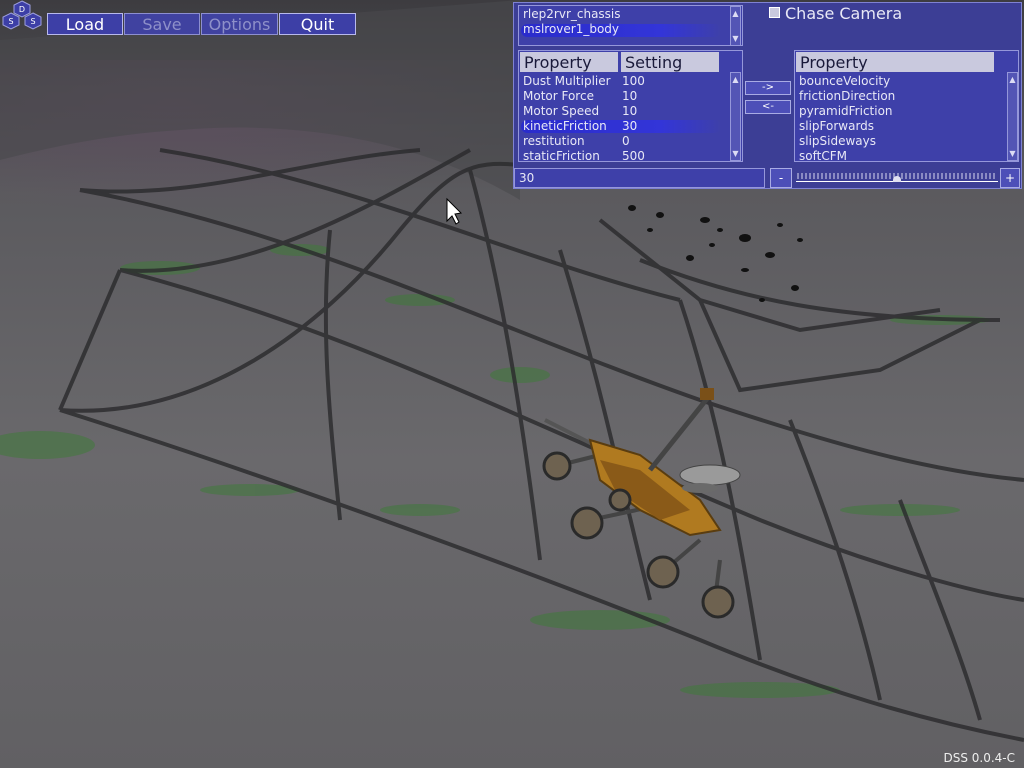 The height and width of the screenshot is (768, 1024). What do you see at coordinates (895, 62) in the screenshot?
I see `available-property-column-header: Property` at bounding box center [895, 62].